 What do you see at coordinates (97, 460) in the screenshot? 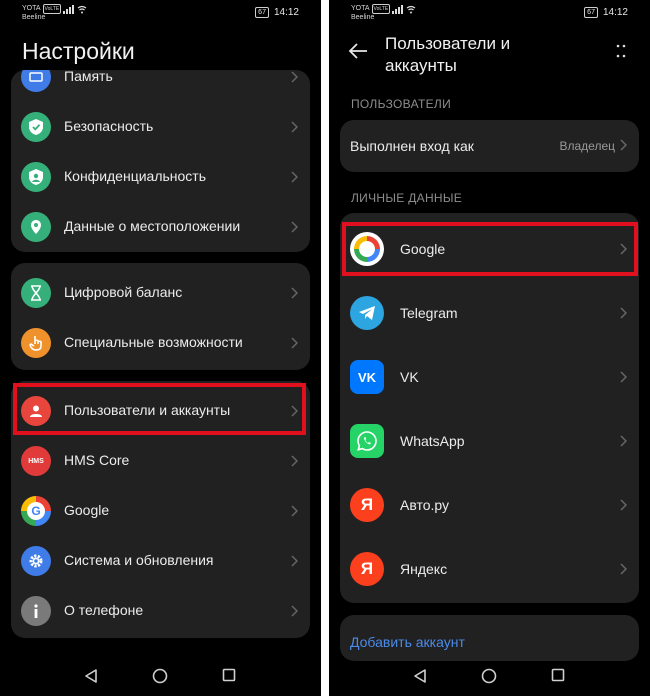
I see `settings-item-label: HMS Core` at bounding box center [97, 460].